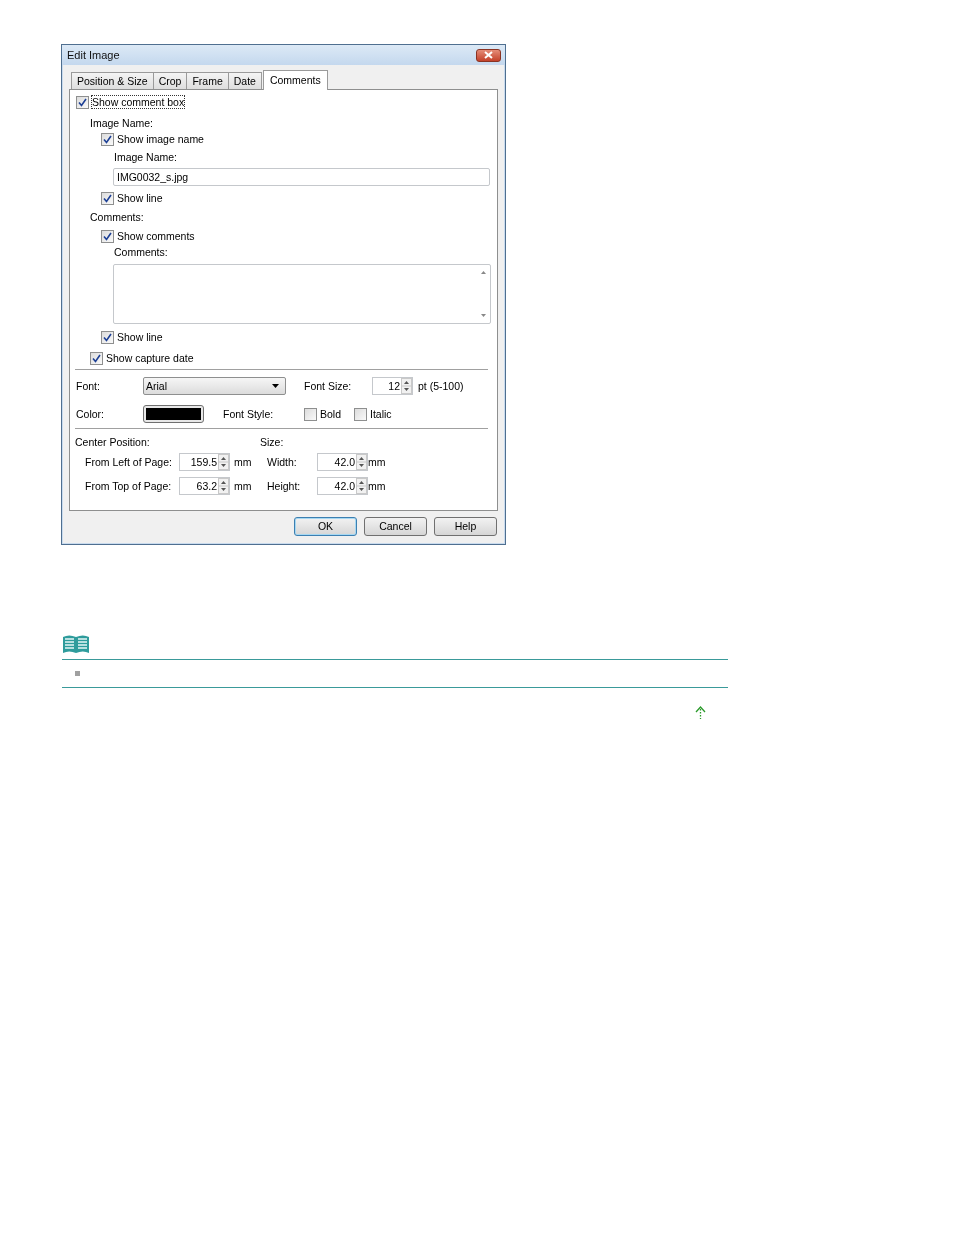 Image resolution: width=954 pixels, height=1235 pixels. I want to click on checkbox-label: Italic, so click(381, 414).